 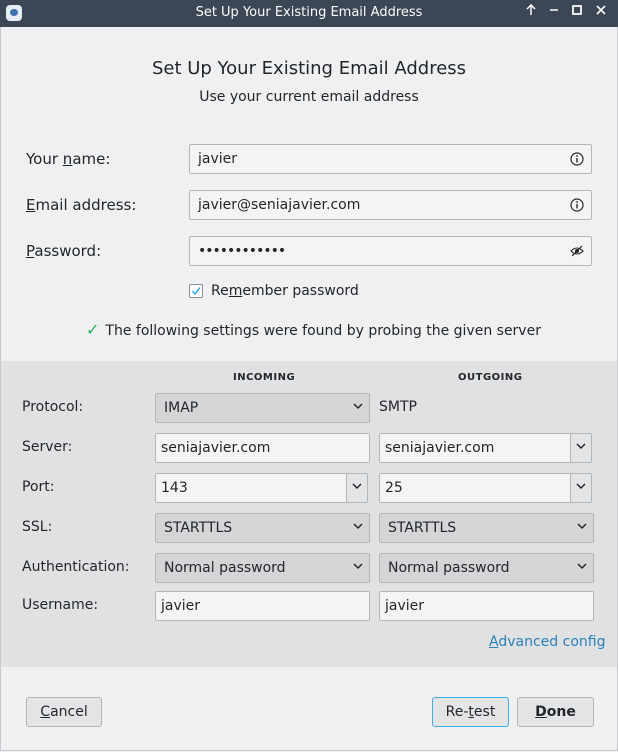 I want to click on outgoing-header: OUTGOING, so click(x=490, y=377).